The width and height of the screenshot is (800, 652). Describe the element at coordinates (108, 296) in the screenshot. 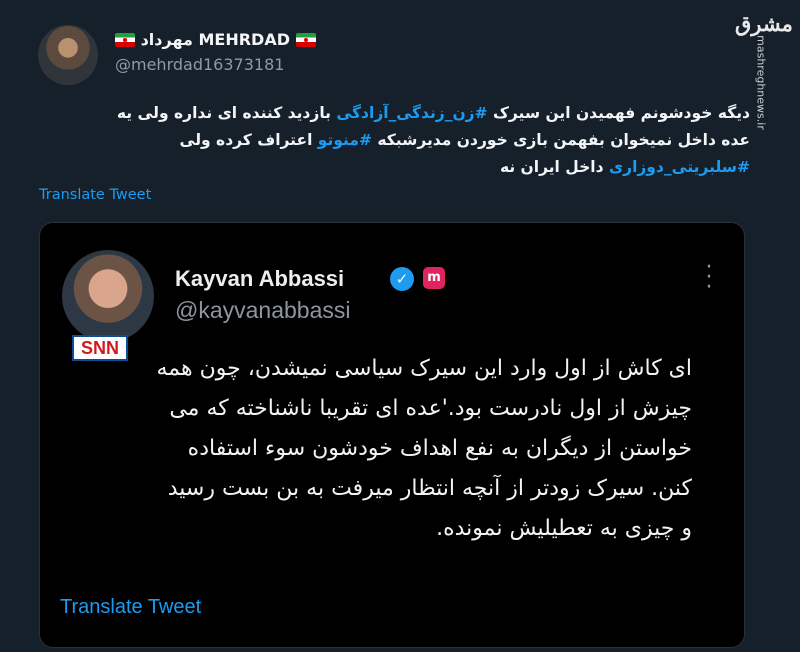

I see `quoted-author-avatar` at that location.